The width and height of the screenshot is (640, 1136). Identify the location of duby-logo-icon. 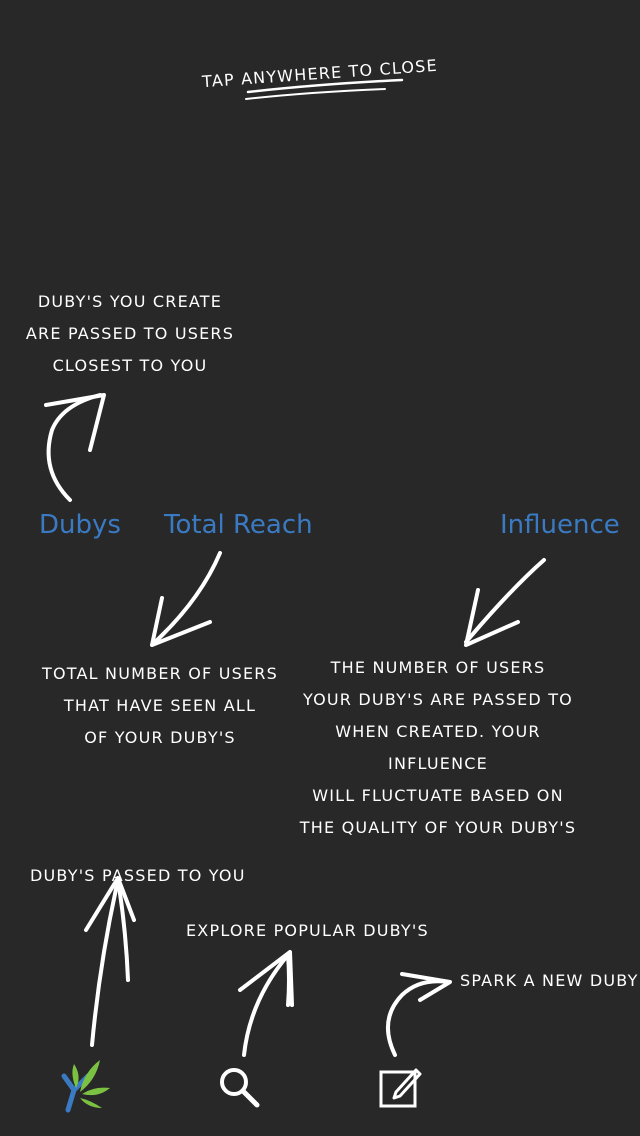
(85, 1086).